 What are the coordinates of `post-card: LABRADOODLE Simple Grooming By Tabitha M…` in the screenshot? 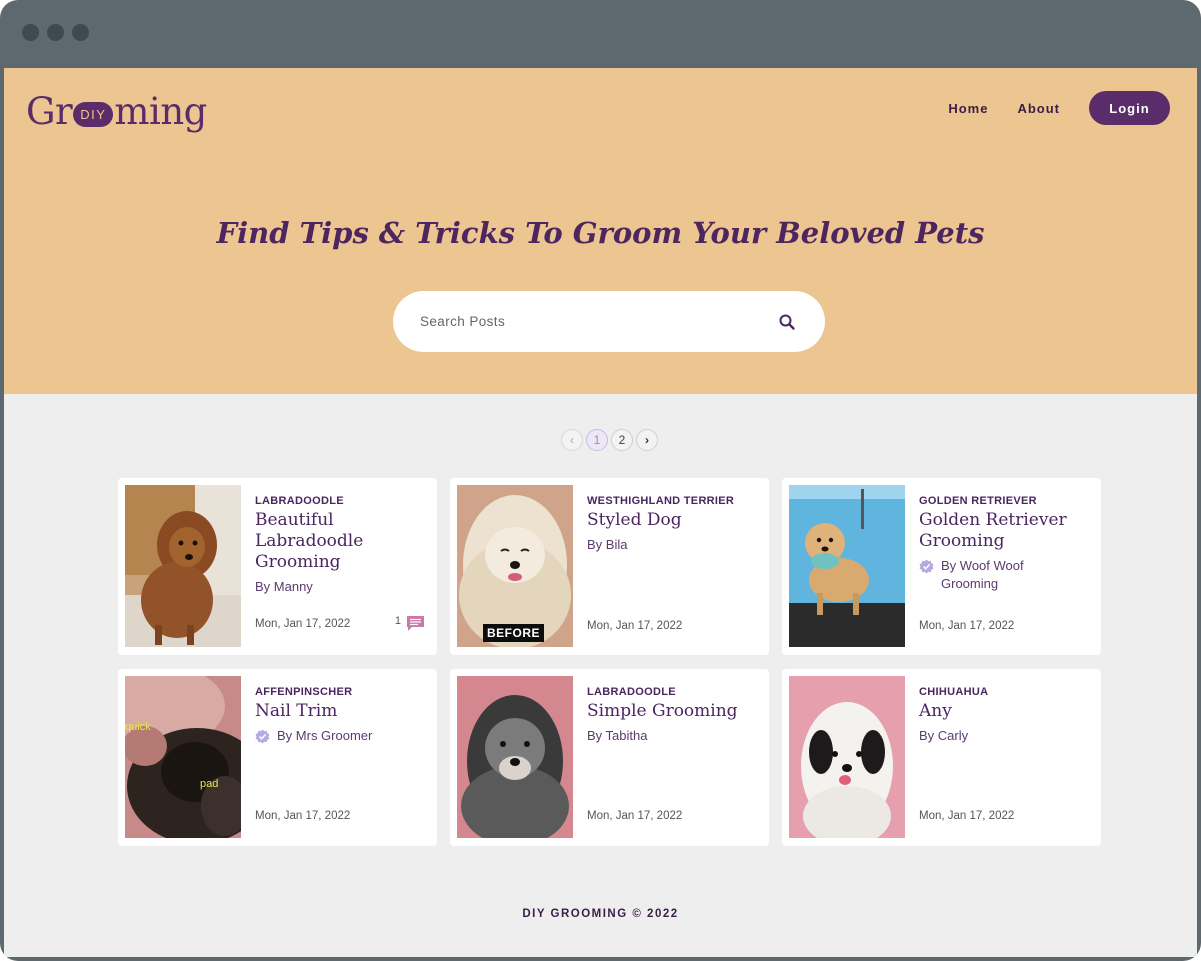 It's located at (609, 757).